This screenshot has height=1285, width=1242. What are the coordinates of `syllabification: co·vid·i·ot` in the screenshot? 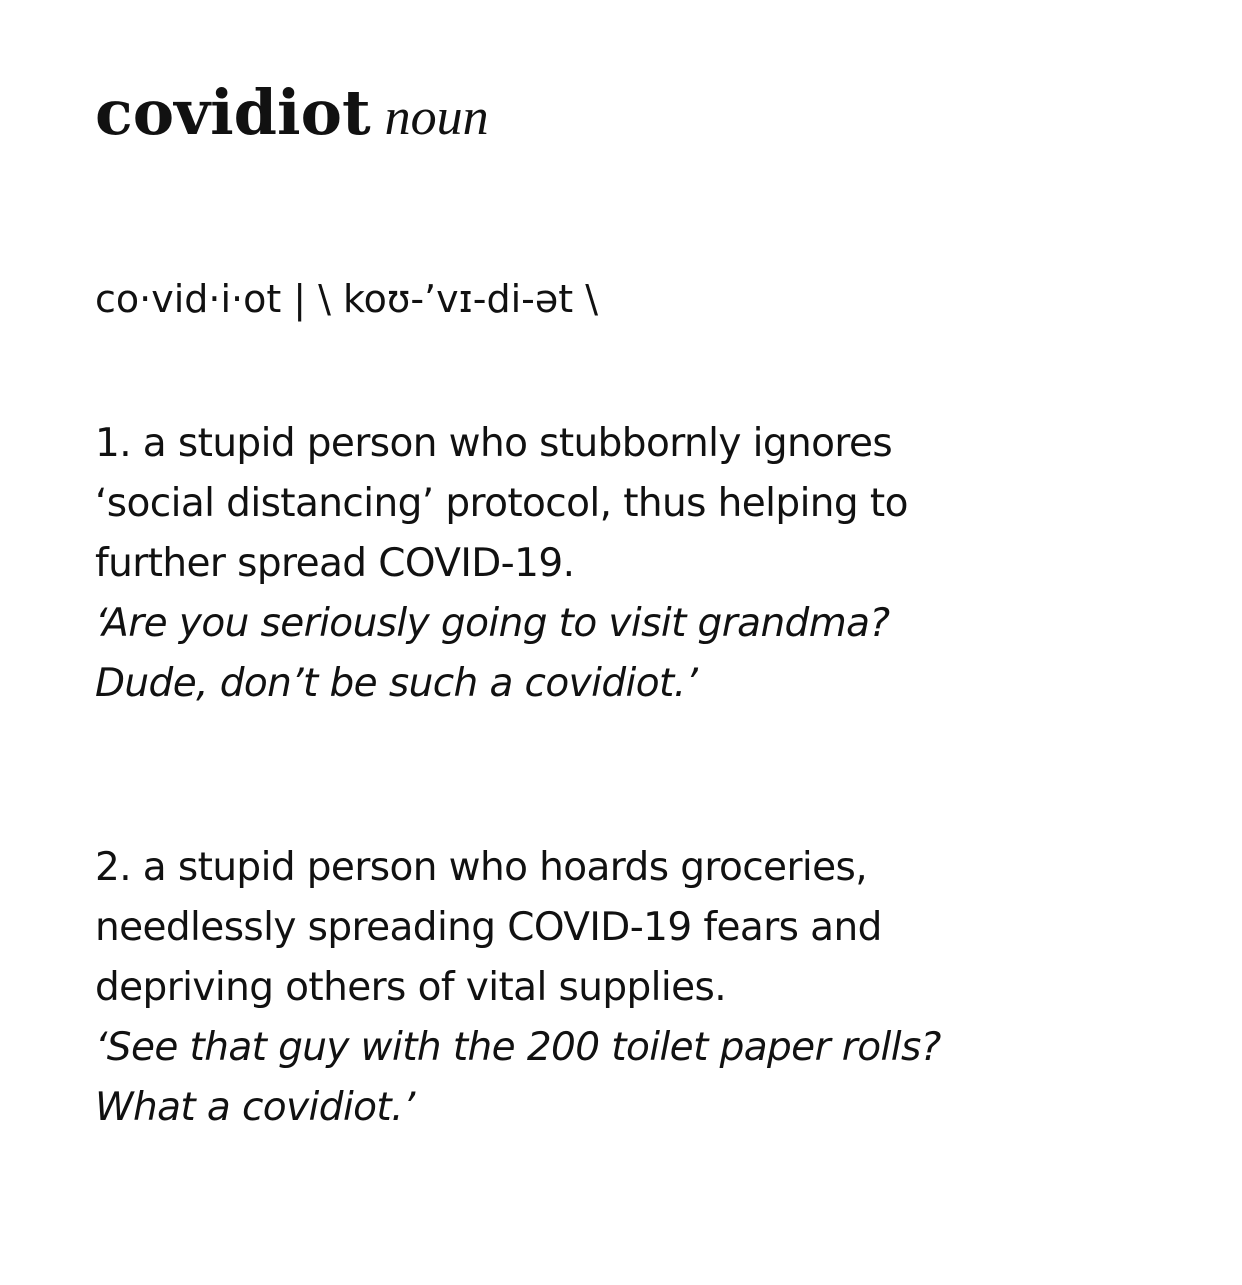 It's located at (188, 299).